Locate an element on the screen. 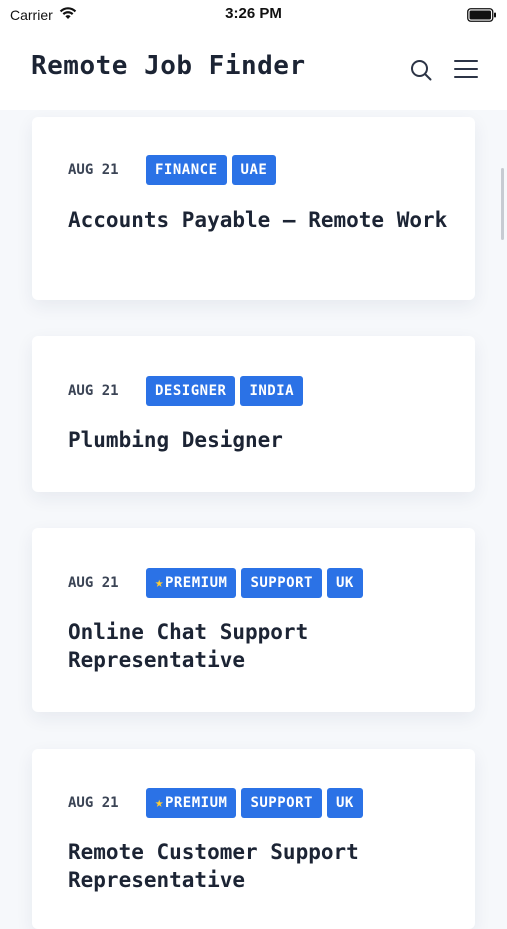 This screenshot has width=507, height=929. job-tag: DESIGNER is located at coordinates (191, 391).